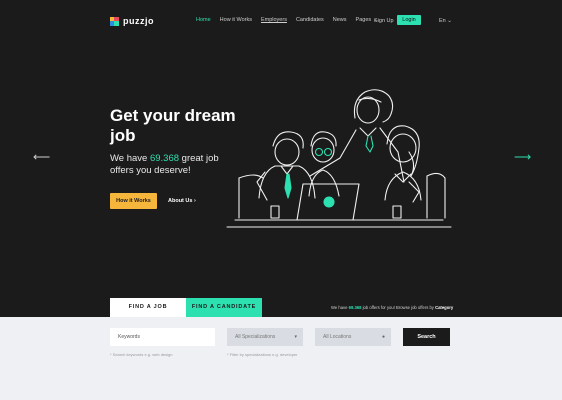 The height and width of the screenshot is (400, 562). Describe the element at coordinates (426, 337) in the screenshot. I see `search-button: Search` at that location.